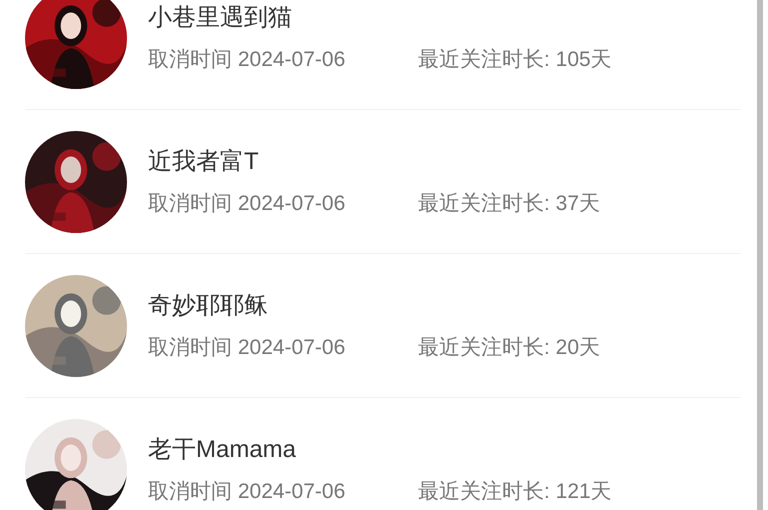 The height and width of the screenshot is (510, 768). What do you see at coordinates (223, 449) in the screenshot?
I see `user-name: 老干Mamama` at bounding box center [223, 449].